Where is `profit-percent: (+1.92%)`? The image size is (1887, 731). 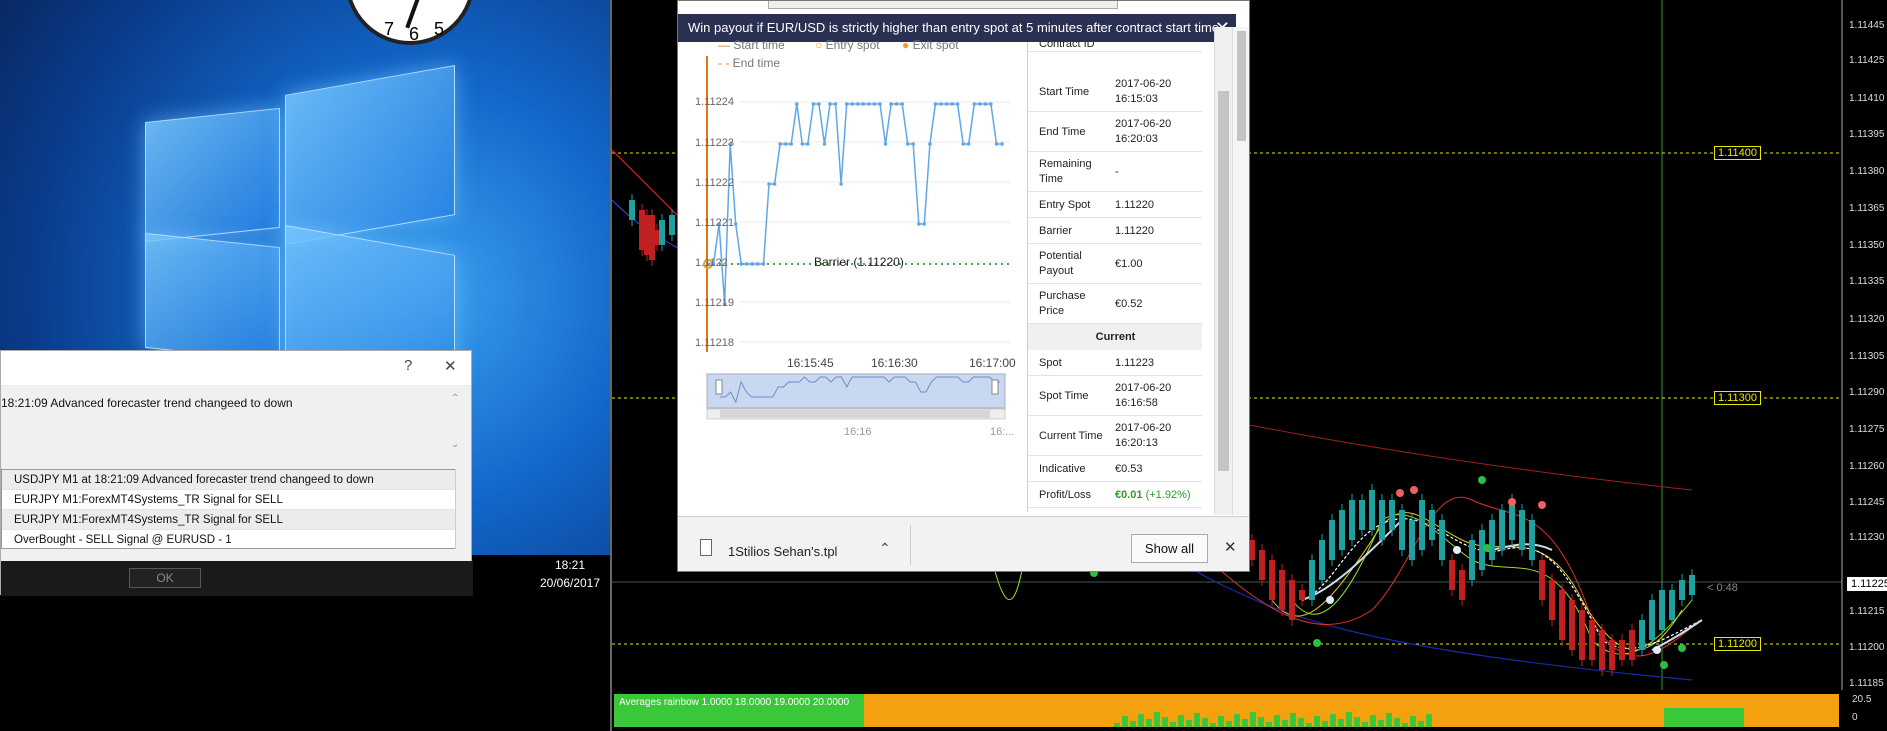
profit-percent: (+1.92%) is located at coordinates (1166, 494).